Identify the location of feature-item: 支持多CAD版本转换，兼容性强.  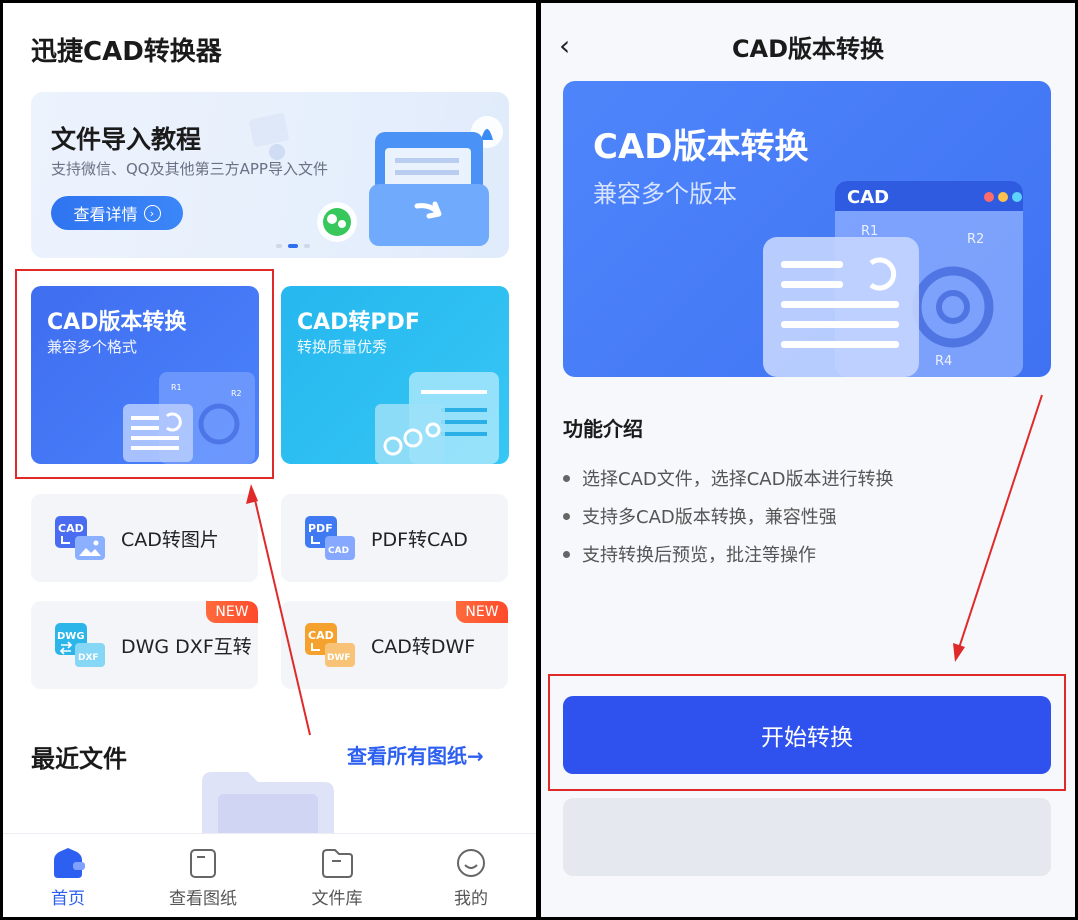
(700, 516).